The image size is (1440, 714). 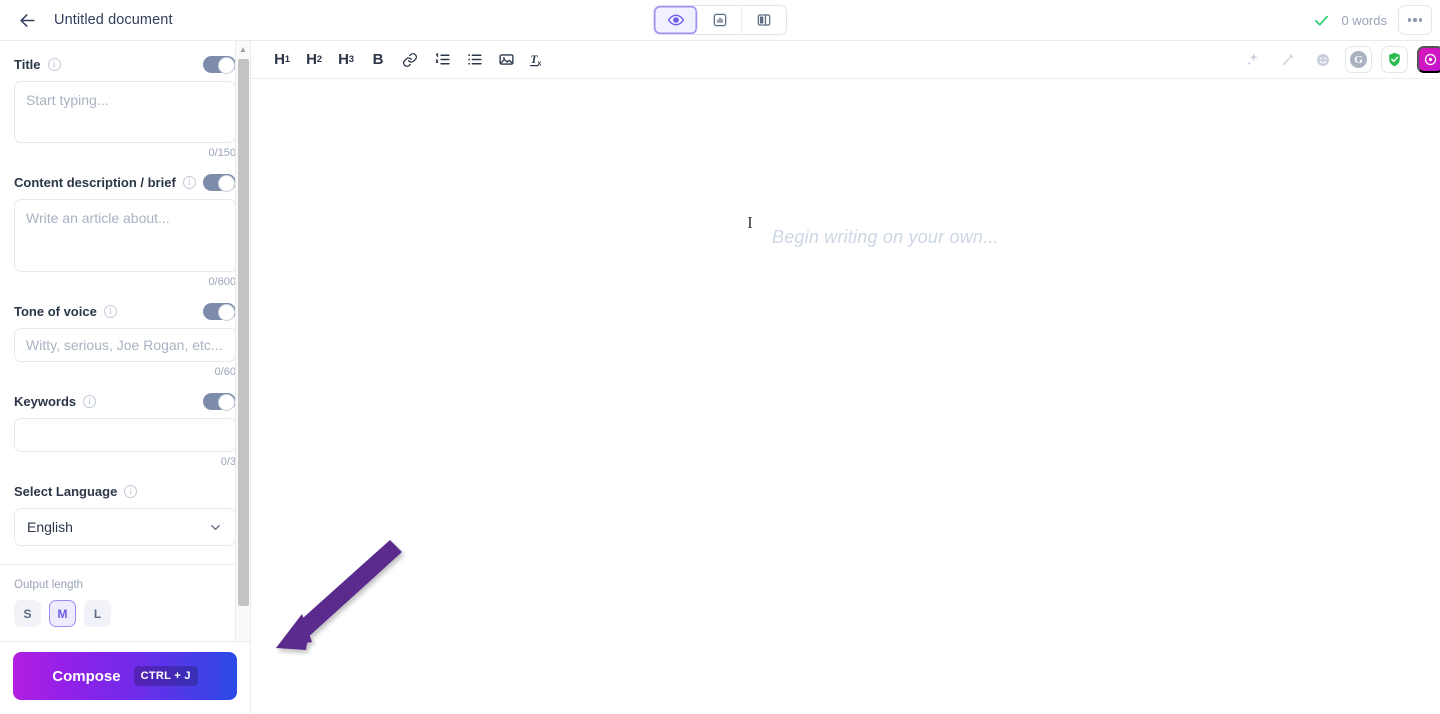 I want to click on heading-3-button: H3, so click(x=346, y=60).